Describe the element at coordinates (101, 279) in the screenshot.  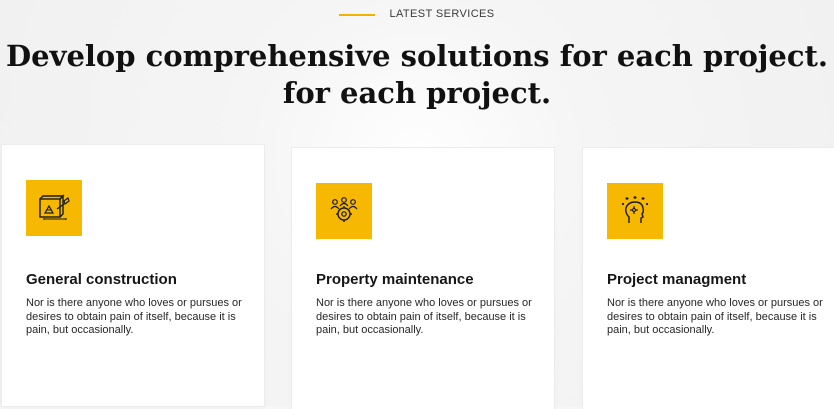
I see `service-title: General construction` at that location.